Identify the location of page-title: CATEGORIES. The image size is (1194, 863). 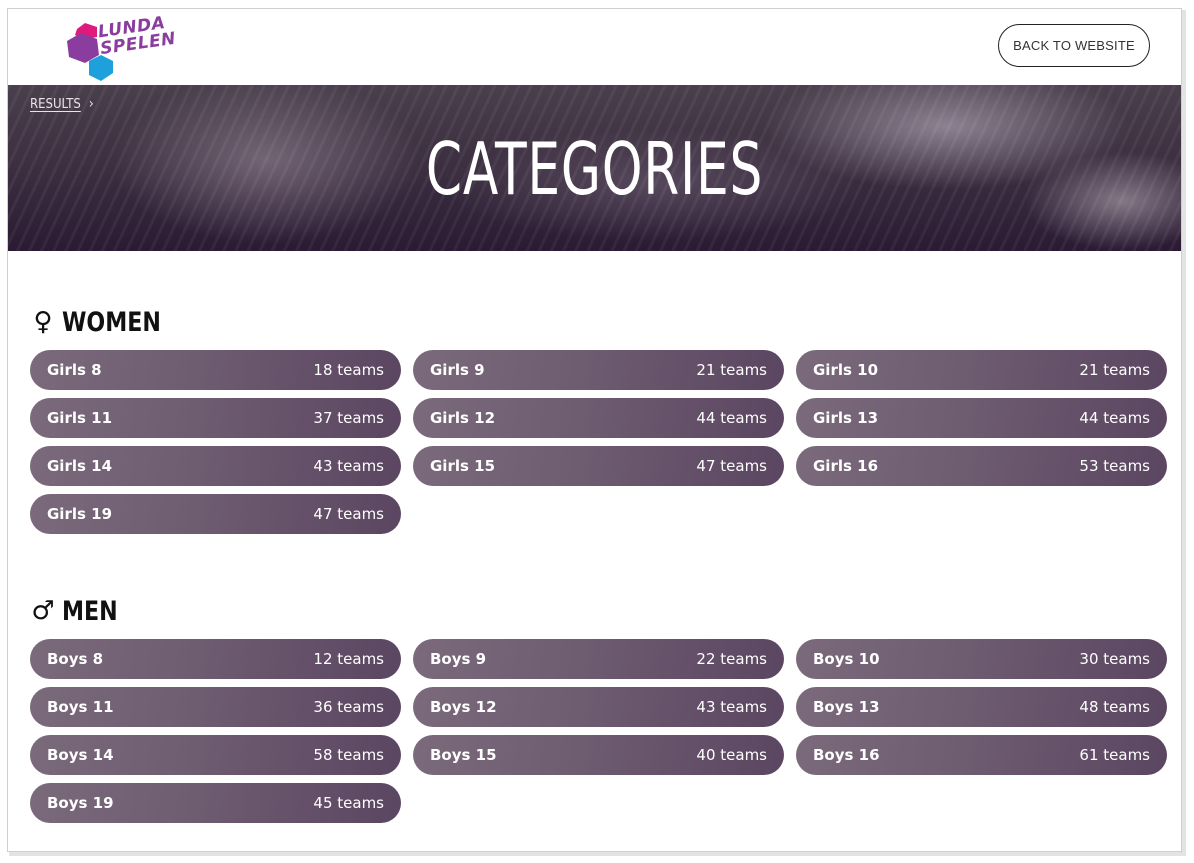
(594, 169).